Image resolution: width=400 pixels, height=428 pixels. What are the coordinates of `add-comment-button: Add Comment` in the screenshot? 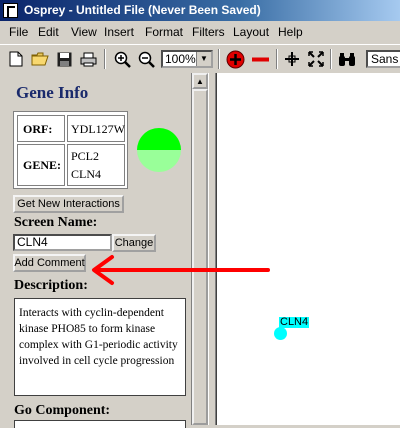 It's located at (49, 263).